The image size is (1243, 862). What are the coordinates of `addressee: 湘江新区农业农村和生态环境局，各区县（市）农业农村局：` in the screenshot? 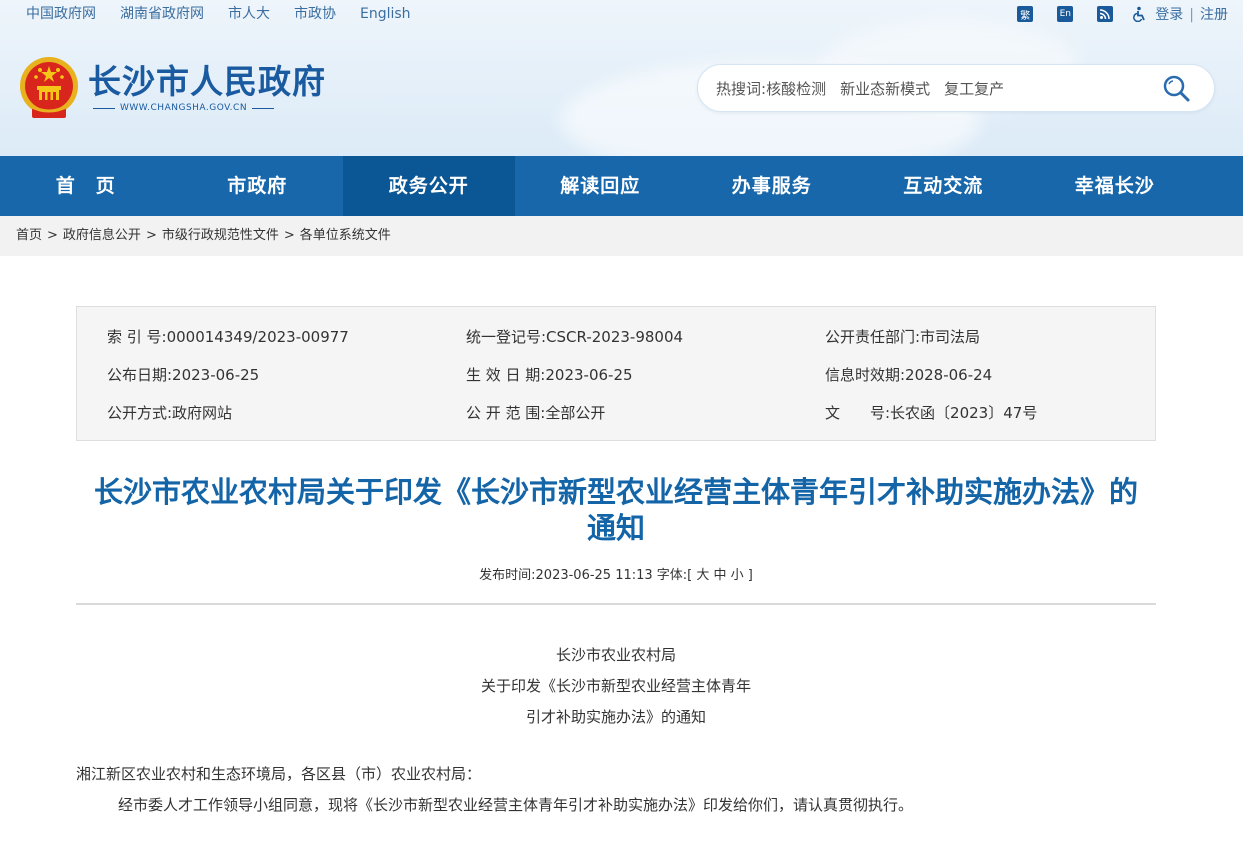 It's located at (279, 774).